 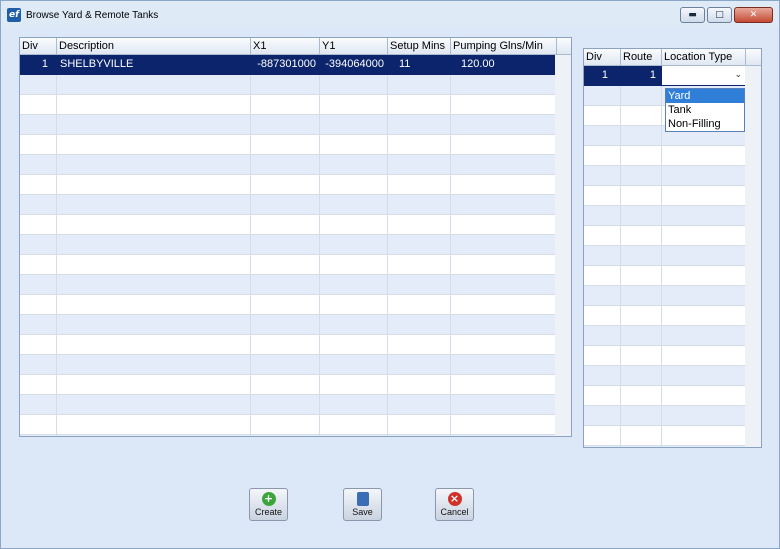 What do you see at coordinates (354, 46) in the screenshot?
I see `column-header-y1: Y1` at bounding box center [354, 46].